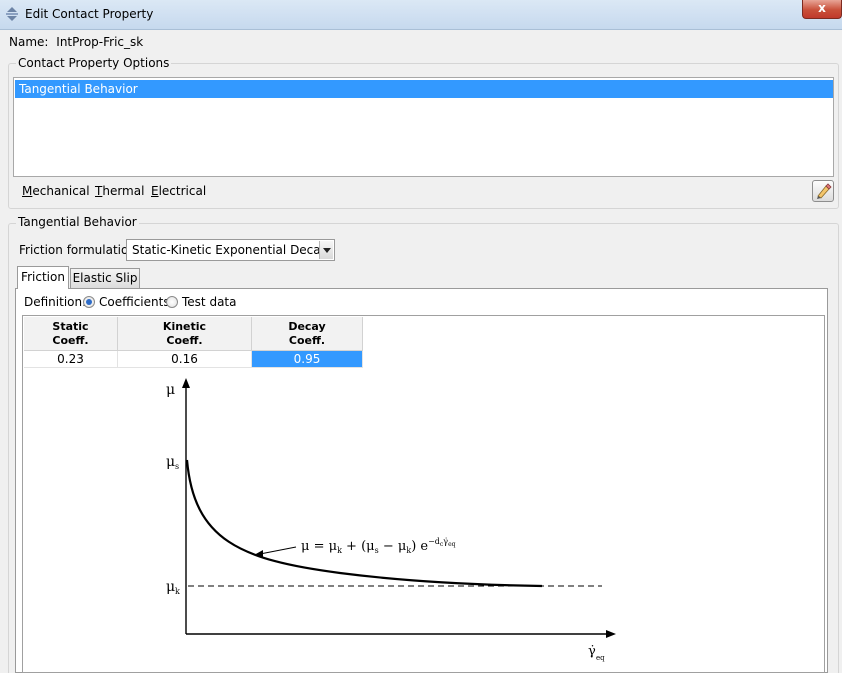 Image resolution: width=842 pixels, height=673 pixels. What do you see at coordinates (123, 191) in the screenshot?
I see `menu-thermal-rest: hermal` at bounding box center [123, 191].